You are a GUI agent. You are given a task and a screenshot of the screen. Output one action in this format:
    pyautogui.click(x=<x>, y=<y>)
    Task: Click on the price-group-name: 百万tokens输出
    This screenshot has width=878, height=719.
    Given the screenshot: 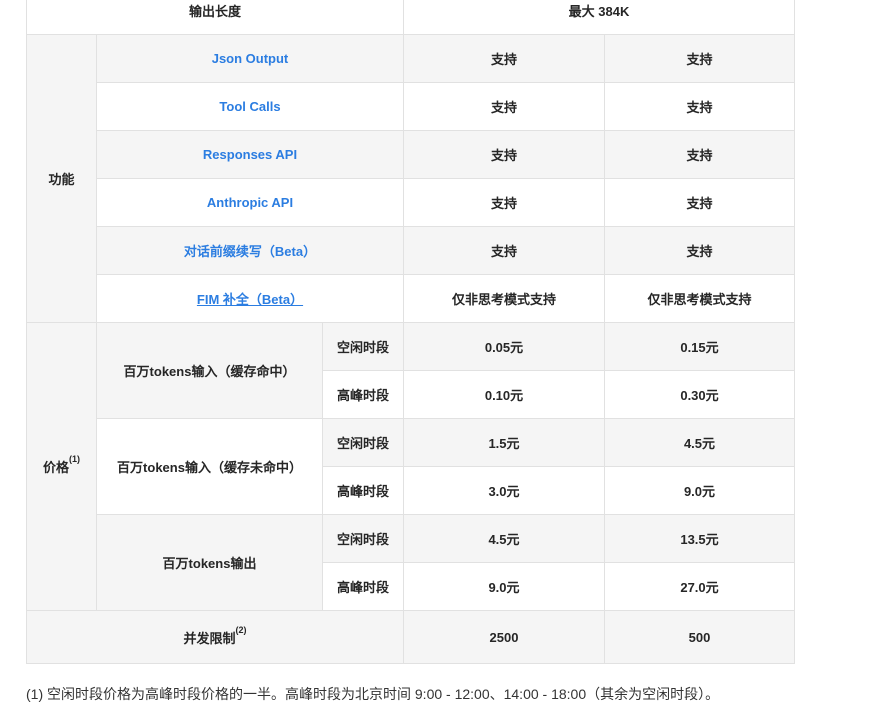 What is the action you would take?
    pyautogui.click(x=209, y=562)
    